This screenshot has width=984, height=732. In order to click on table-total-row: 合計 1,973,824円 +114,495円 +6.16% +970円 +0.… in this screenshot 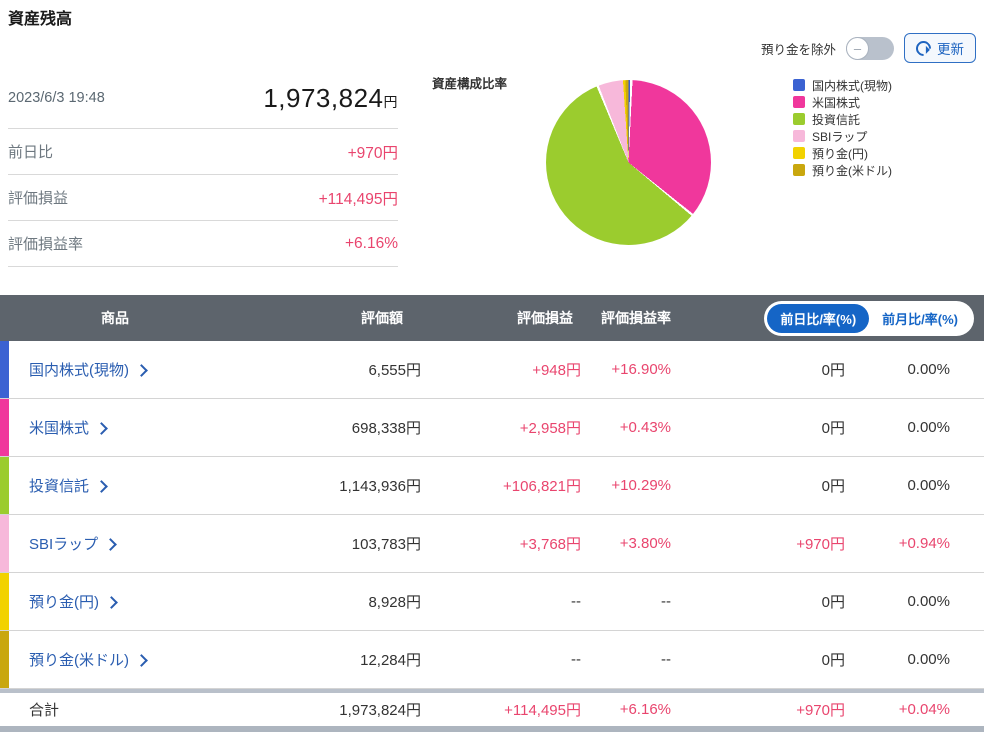, I will do `click(492, 709)`.